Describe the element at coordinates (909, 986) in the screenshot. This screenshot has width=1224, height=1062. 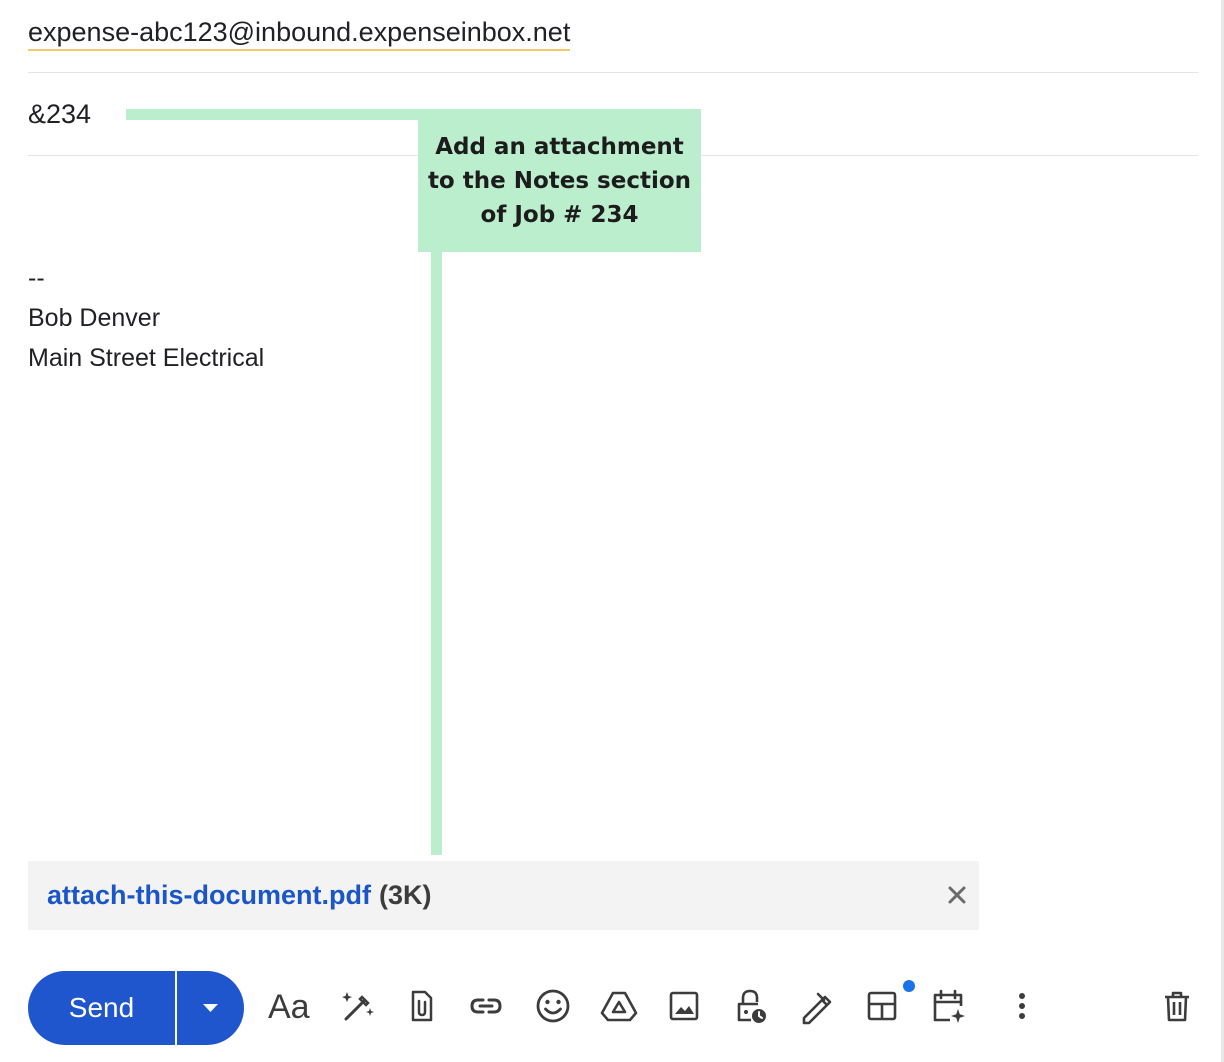
I see `new-feature-dot` at that location.